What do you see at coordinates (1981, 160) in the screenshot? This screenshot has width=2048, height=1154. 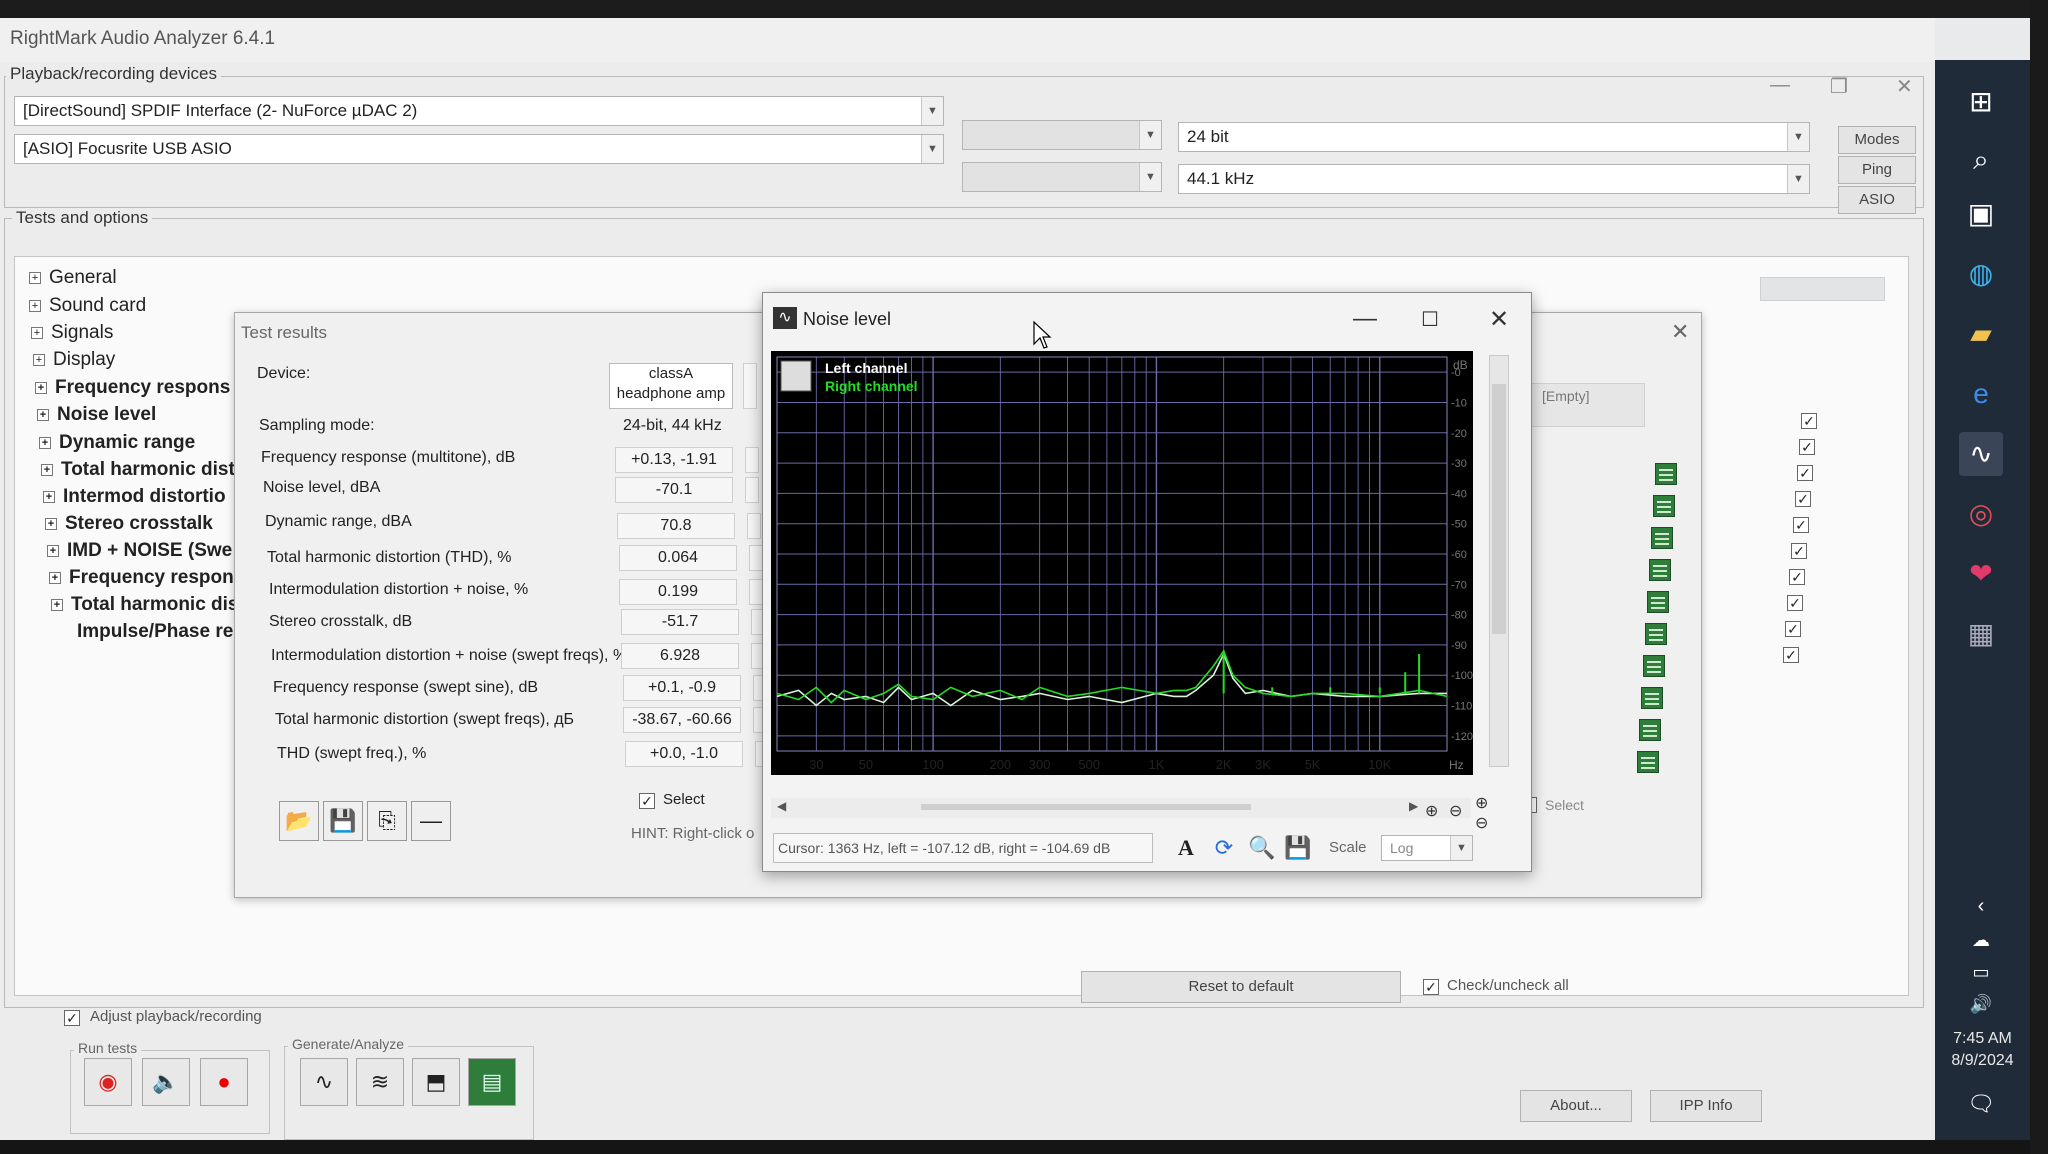 I see `search-icon: ⌕` at bounding box center [1981, 160].